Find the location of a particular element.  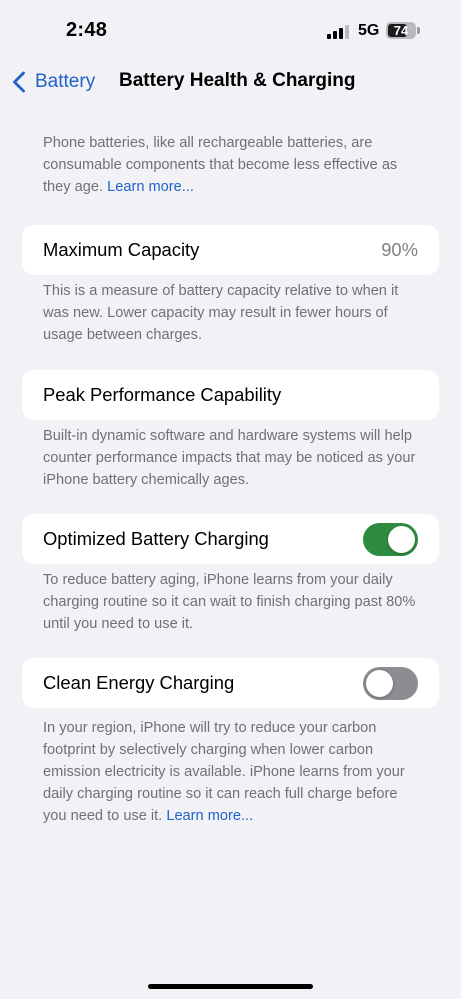

peak-performance-label: Peak Performance Capability is located at coordinates (162, 394).